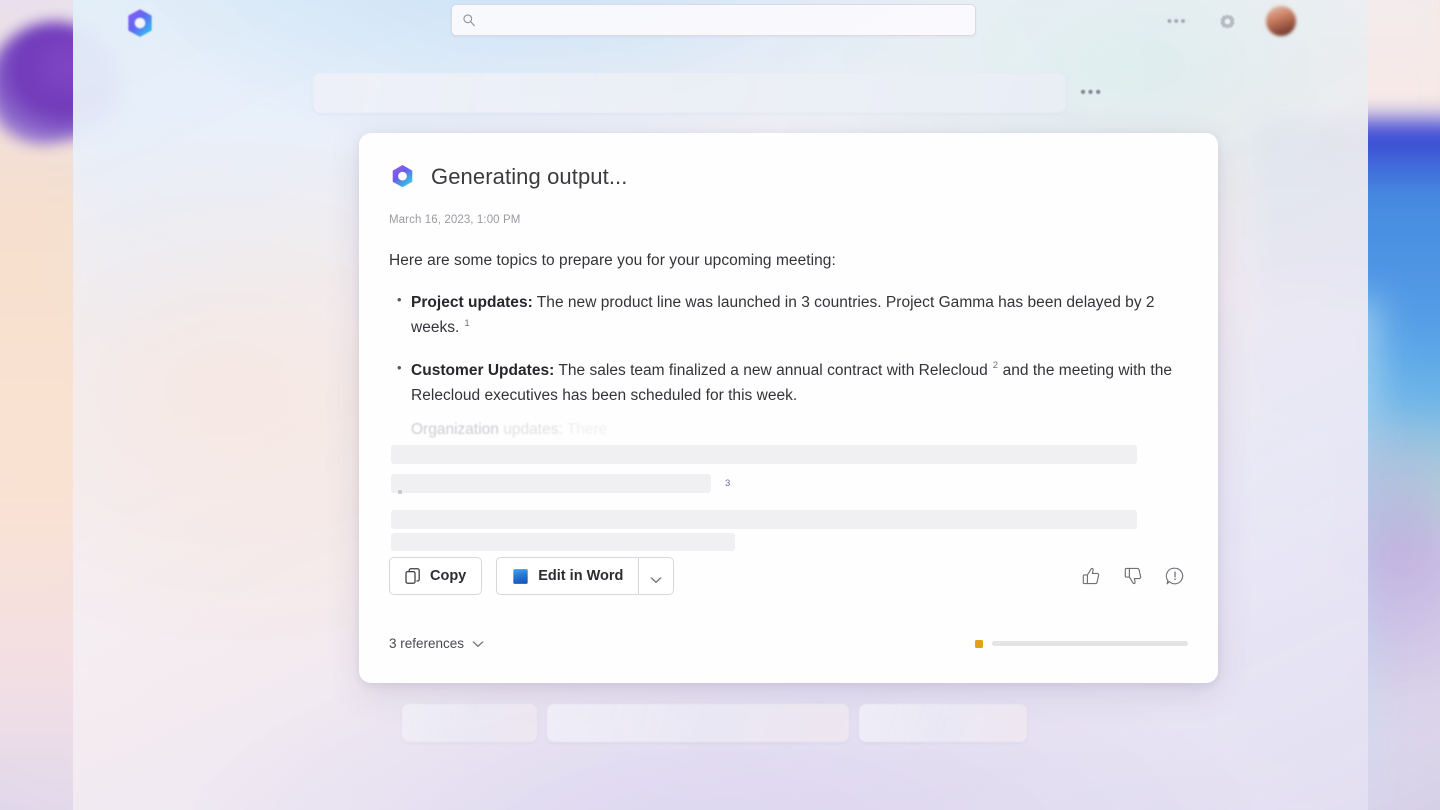  Describe the element at coordinates (1090, 643) in the screenshot. I see `progress-bar` at that location.